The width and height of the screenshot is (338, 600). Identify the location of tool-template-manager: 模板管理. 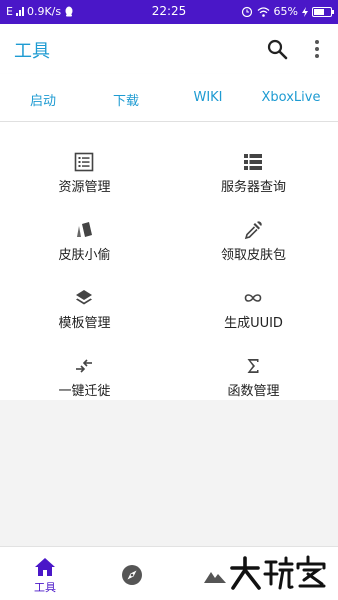
(84, 304).